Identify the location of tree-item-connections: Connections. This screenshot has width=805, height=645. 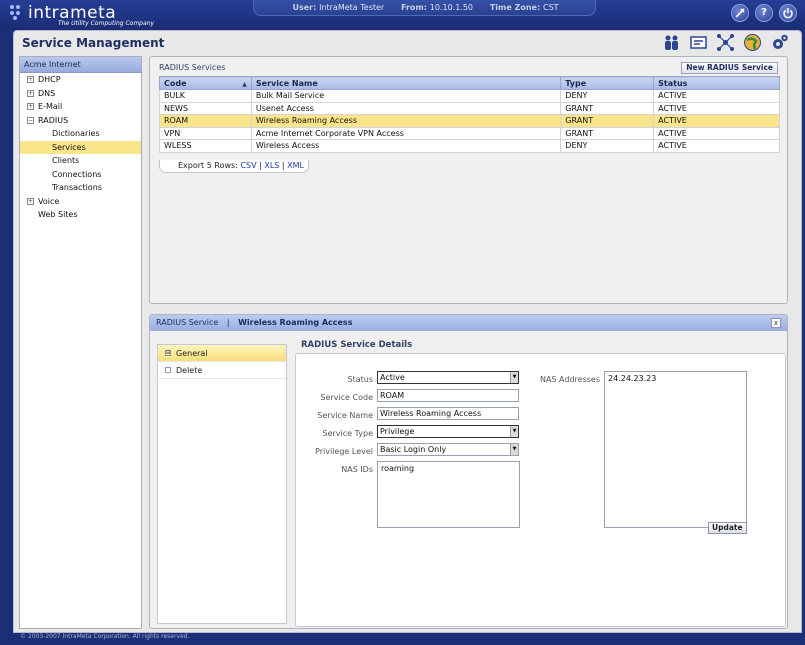
(80, 175).